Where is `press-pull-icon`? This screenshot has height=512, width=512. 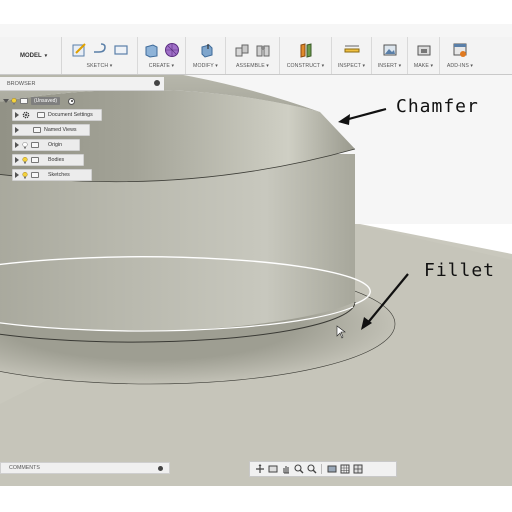
press-pull-icon is located at coordinates (206, 50).